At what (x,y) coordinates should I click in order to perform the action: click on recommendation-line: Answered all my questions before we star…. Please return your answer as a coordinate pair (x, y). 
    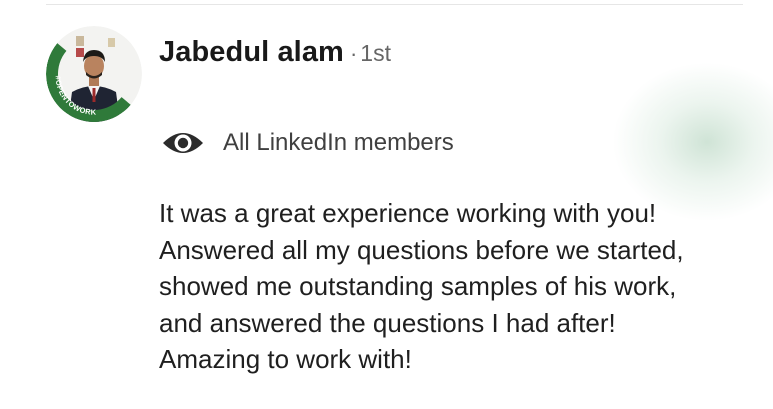
    Looking at the image, I should click on (421, 249).